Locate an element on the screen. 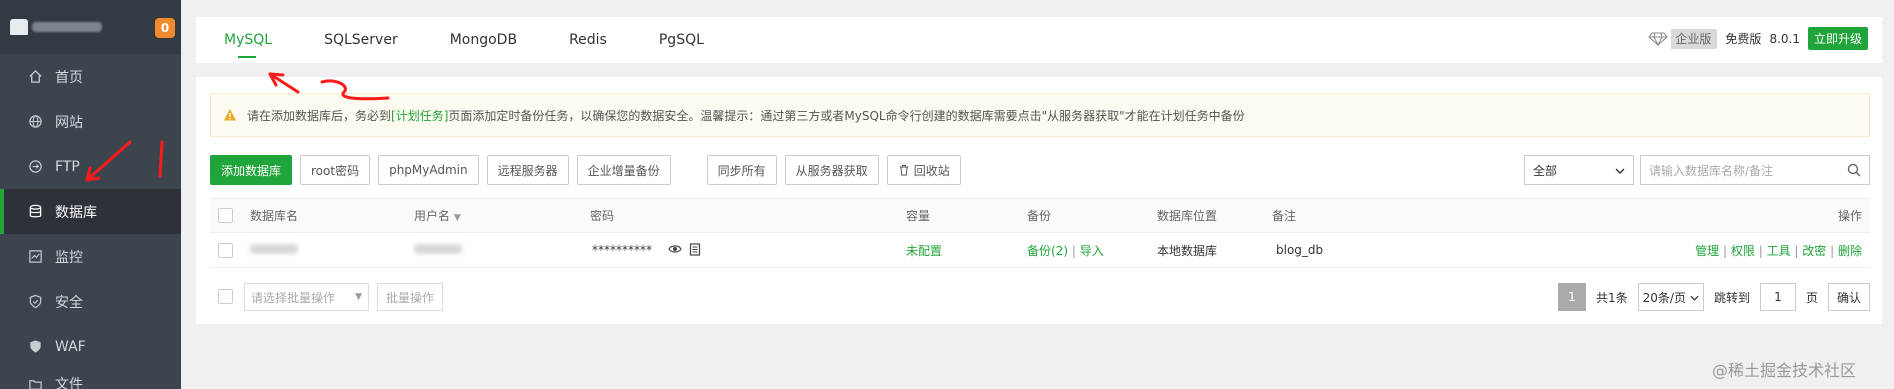 The width and height of the screenshot is (1894, 389). sidebar-item-label: 文件 is located at coordinates (69, 383).